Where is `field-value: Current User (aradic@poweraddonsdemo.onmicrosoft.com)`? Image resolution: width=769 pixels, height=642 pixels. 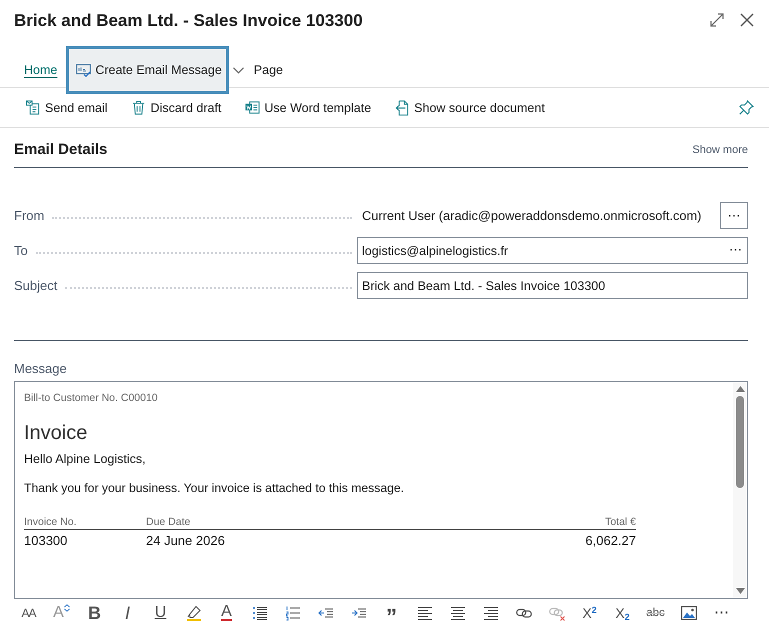 field-value: Current User (aradic@poweraddonsdemo.onmicrosoft.com) is located at coordinates (531, 216).